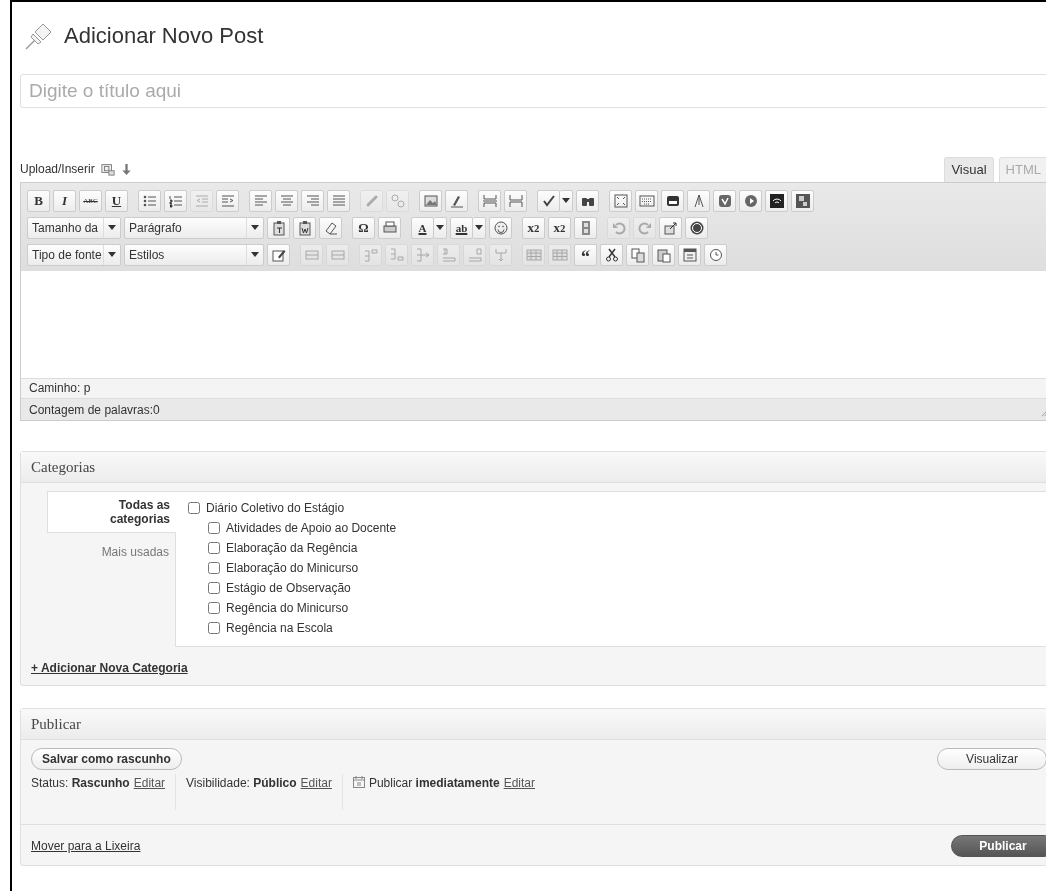  What do you see at coordinates (64, 200) in the screenshot?
I see `italic-button: I` at bounding box center [64, 200].